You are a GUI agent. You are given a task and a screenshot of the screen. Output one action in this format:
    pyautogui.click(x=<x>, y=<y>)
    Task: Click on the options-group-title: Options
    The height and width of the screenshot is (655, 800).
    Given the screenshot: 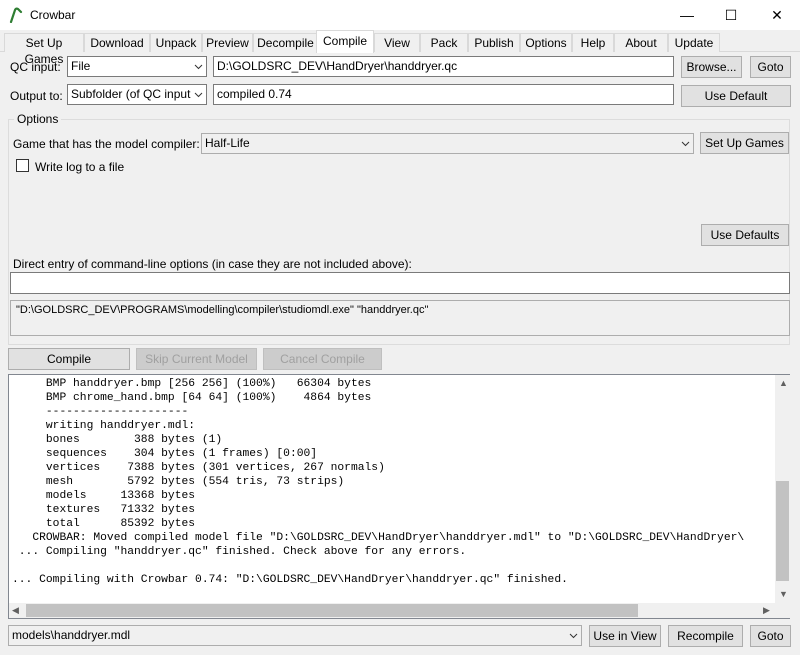 What is the action you would take?
    pyautogui.click(x=38, y=119)
    